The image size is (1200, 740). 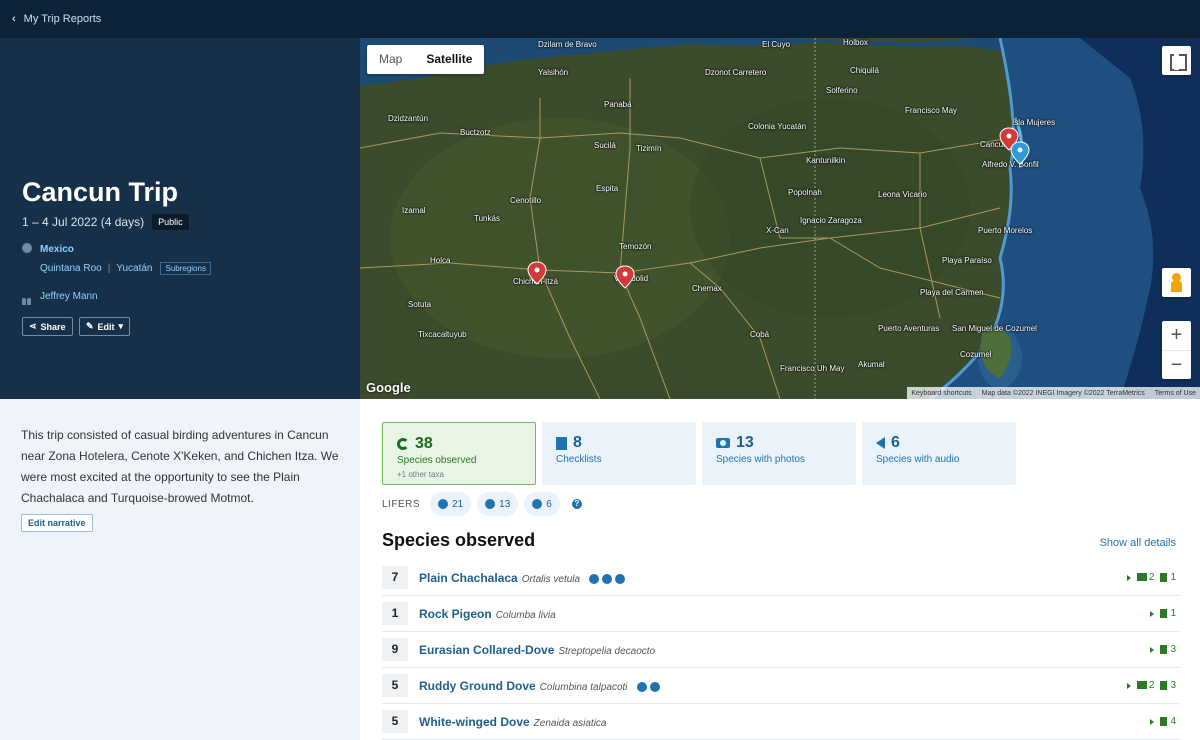 I want to click on species-common-name: Plain Chachalaca, so click(x=468, y=578).